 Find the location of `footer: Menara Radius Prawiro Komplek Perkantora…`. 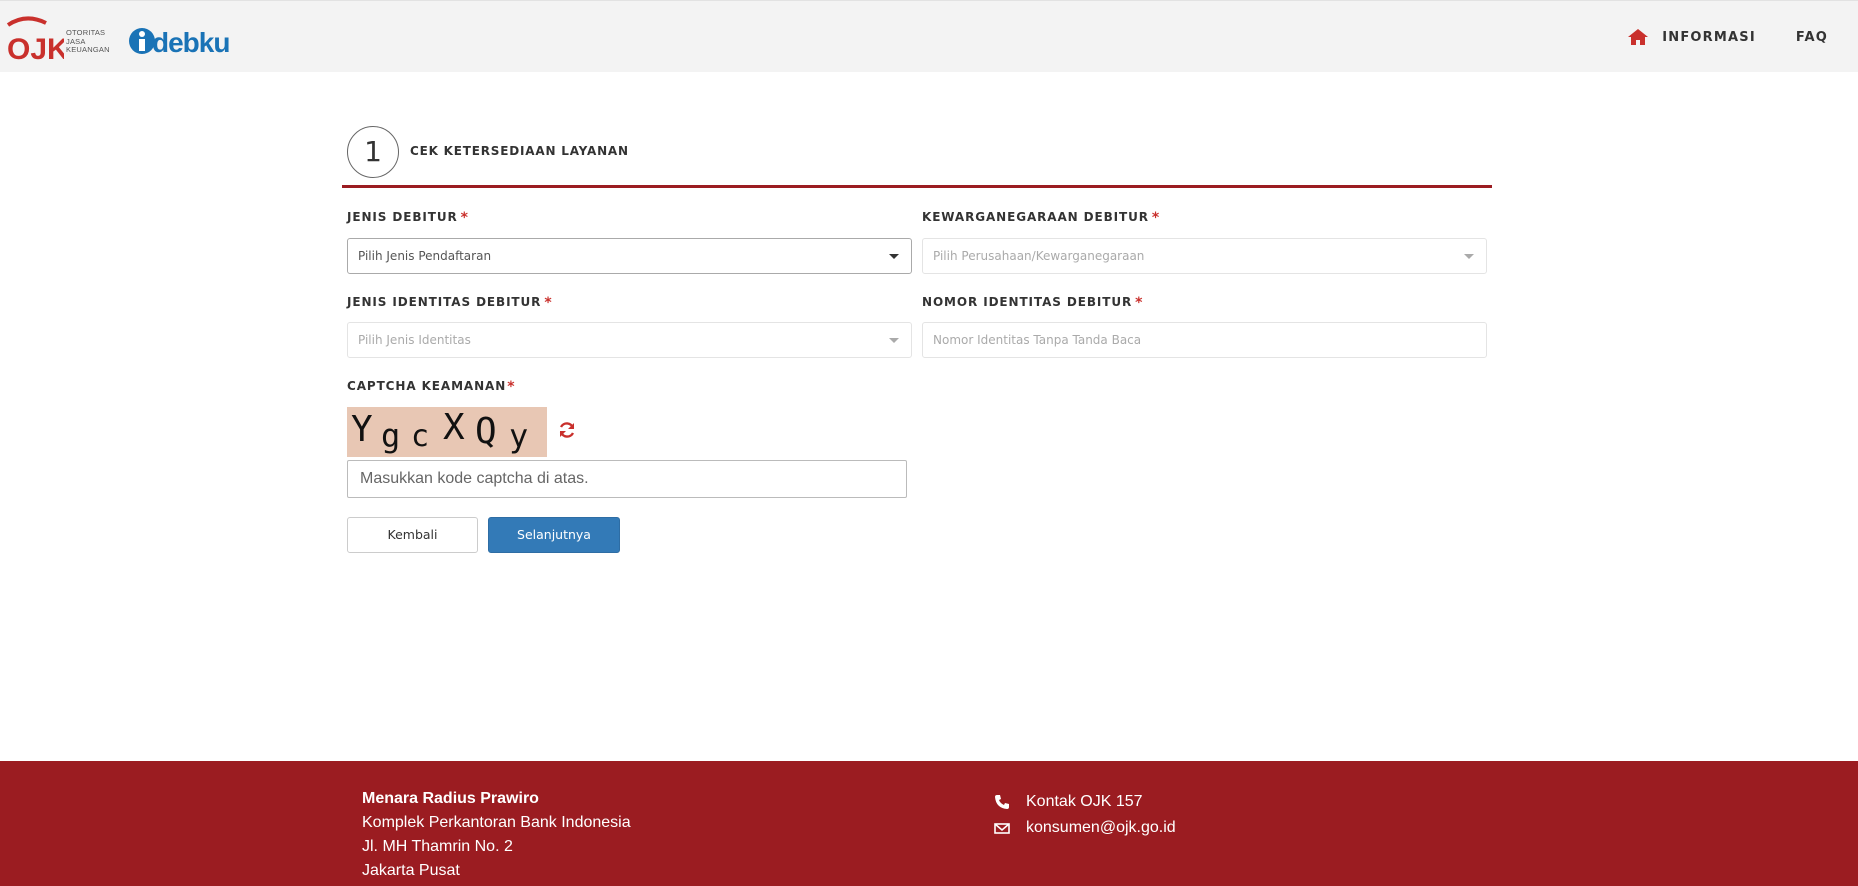

footer: Menara Radius Prawiro Komplek Perkantora… is located at coordinates (929, 823).